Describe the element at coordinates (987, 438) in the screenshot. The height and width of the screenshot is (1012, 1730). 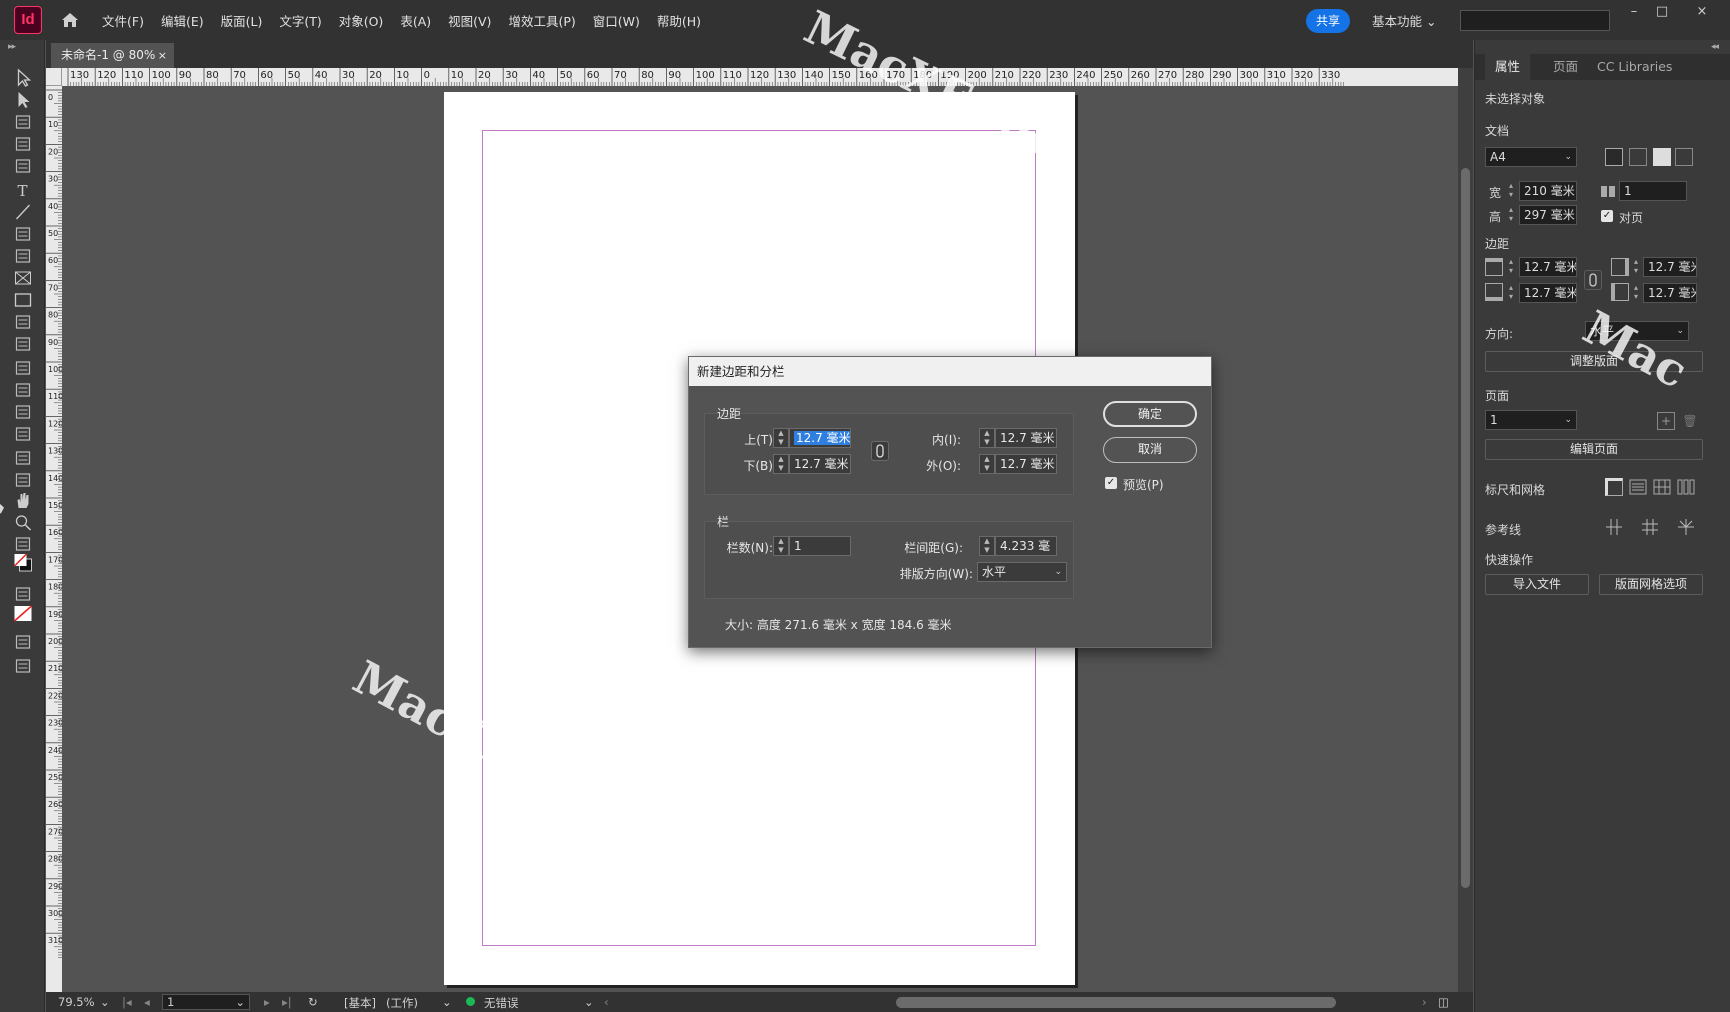
I see `inside-margin-stepper: ▲ ▼` at that location.